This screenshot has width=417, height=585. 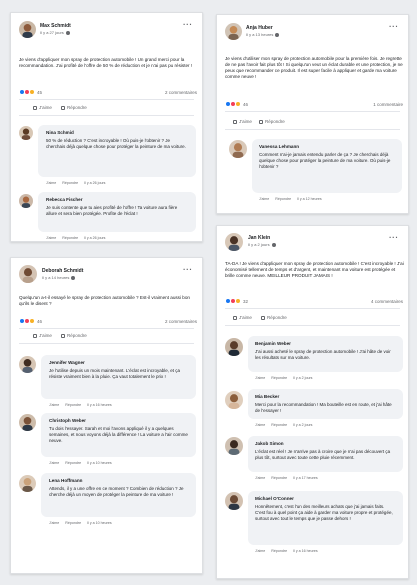 What do you see at coordinates (67, 362) in the screenshot?
I see `comment-author: Jennifer Wagner` at bounding box center [67, 362].